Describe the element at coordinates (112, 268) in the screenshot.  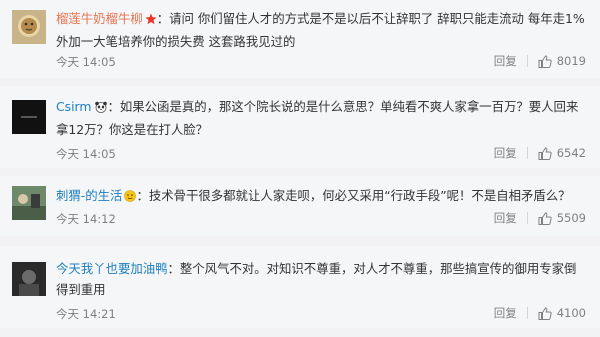
I see `comment-username: 今天我丫也要加油鸭` at that location.